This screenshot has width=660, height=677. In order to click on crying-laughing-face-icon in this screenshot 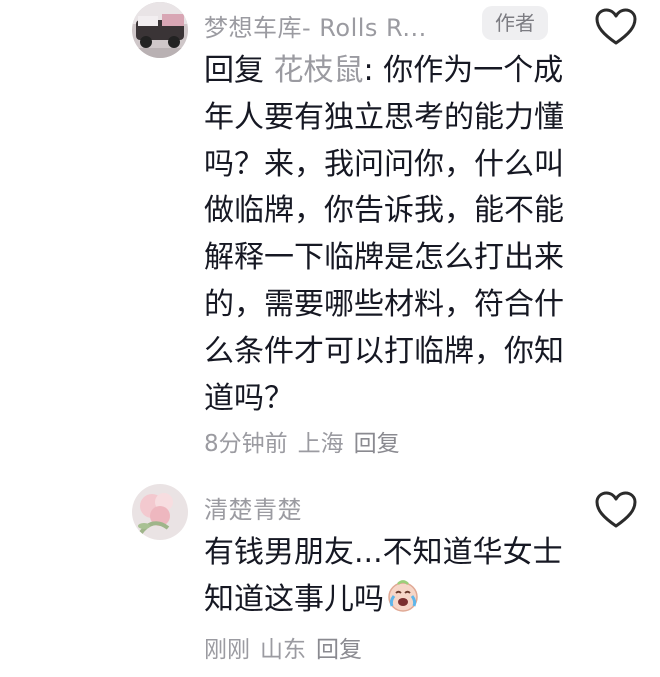, I will do `click(403, 596)`.